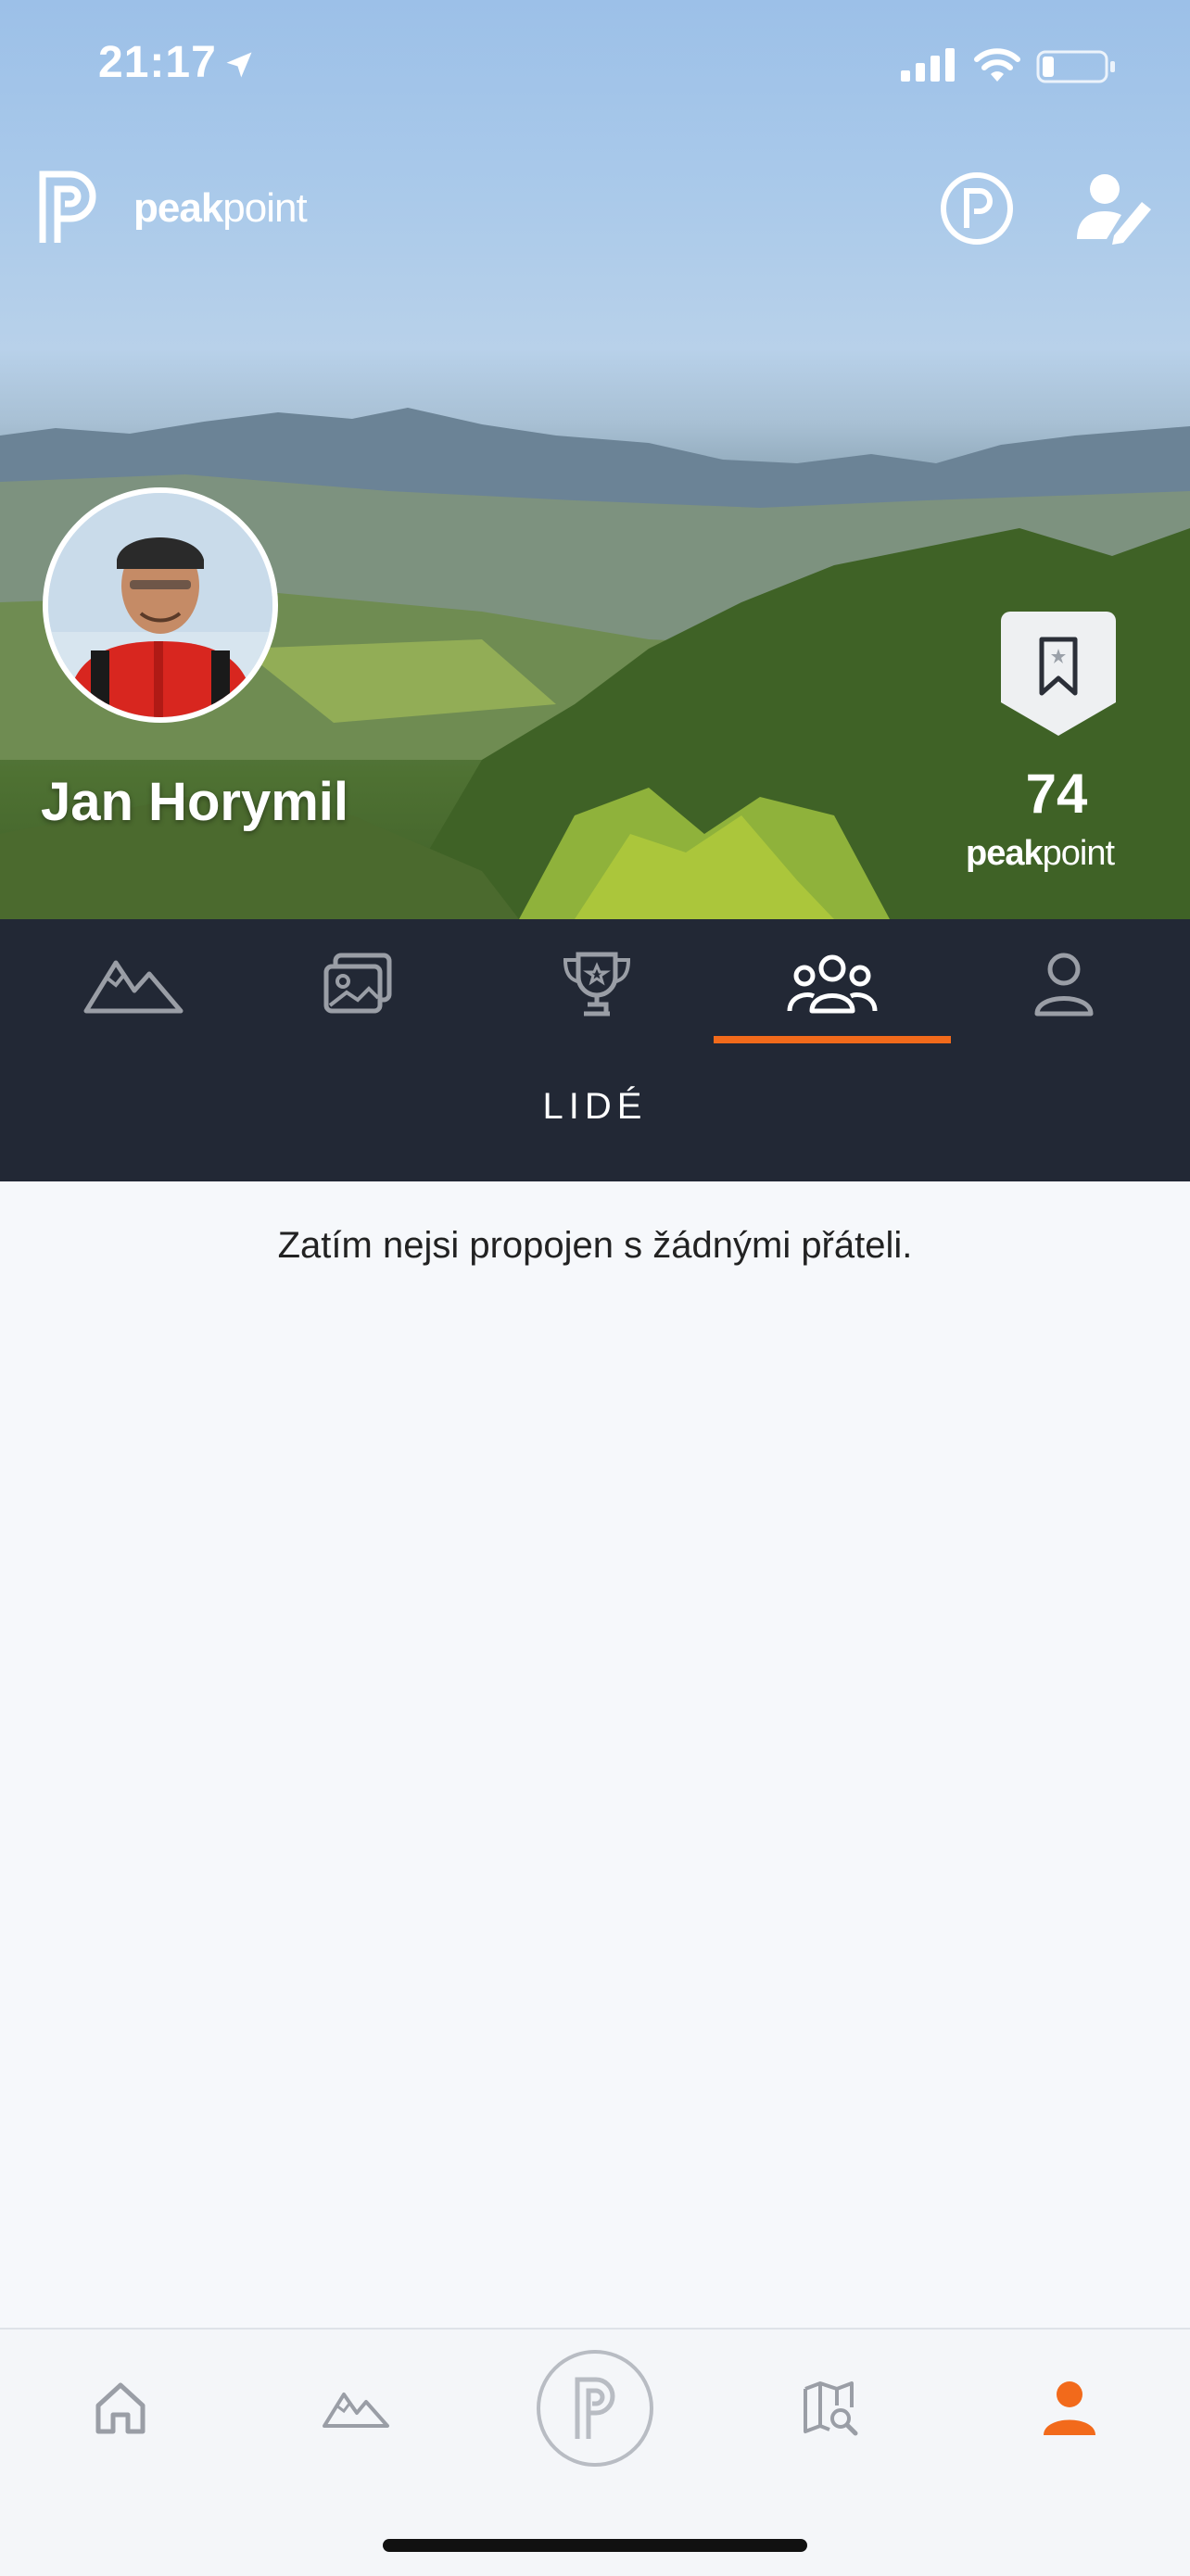 Image resolution: width=1190 pixels, height=2576 pixels. What do you see at coordinates (239, 65) in the screenshot?
I see `location-arrow-icon` at bounding box center [239, 65].